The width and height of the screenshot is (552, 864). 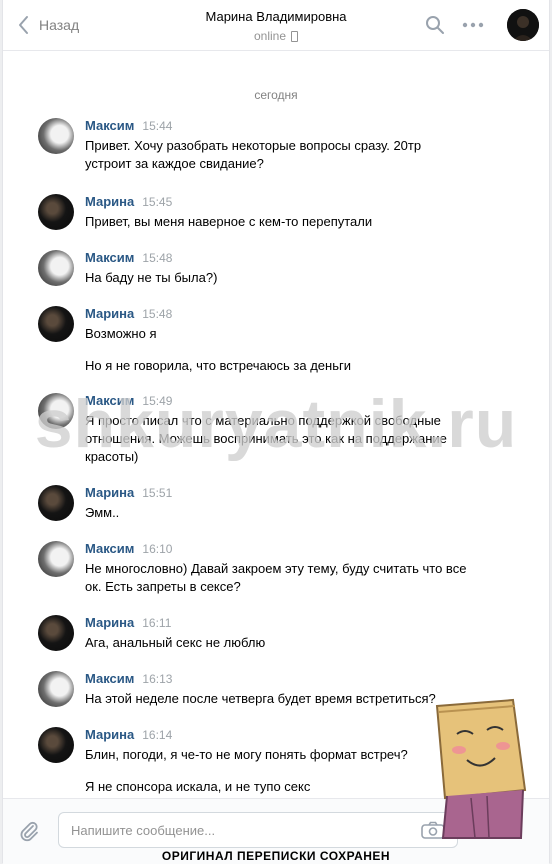 I want to click on message-time: 15:44, so click(x=157, y=126).